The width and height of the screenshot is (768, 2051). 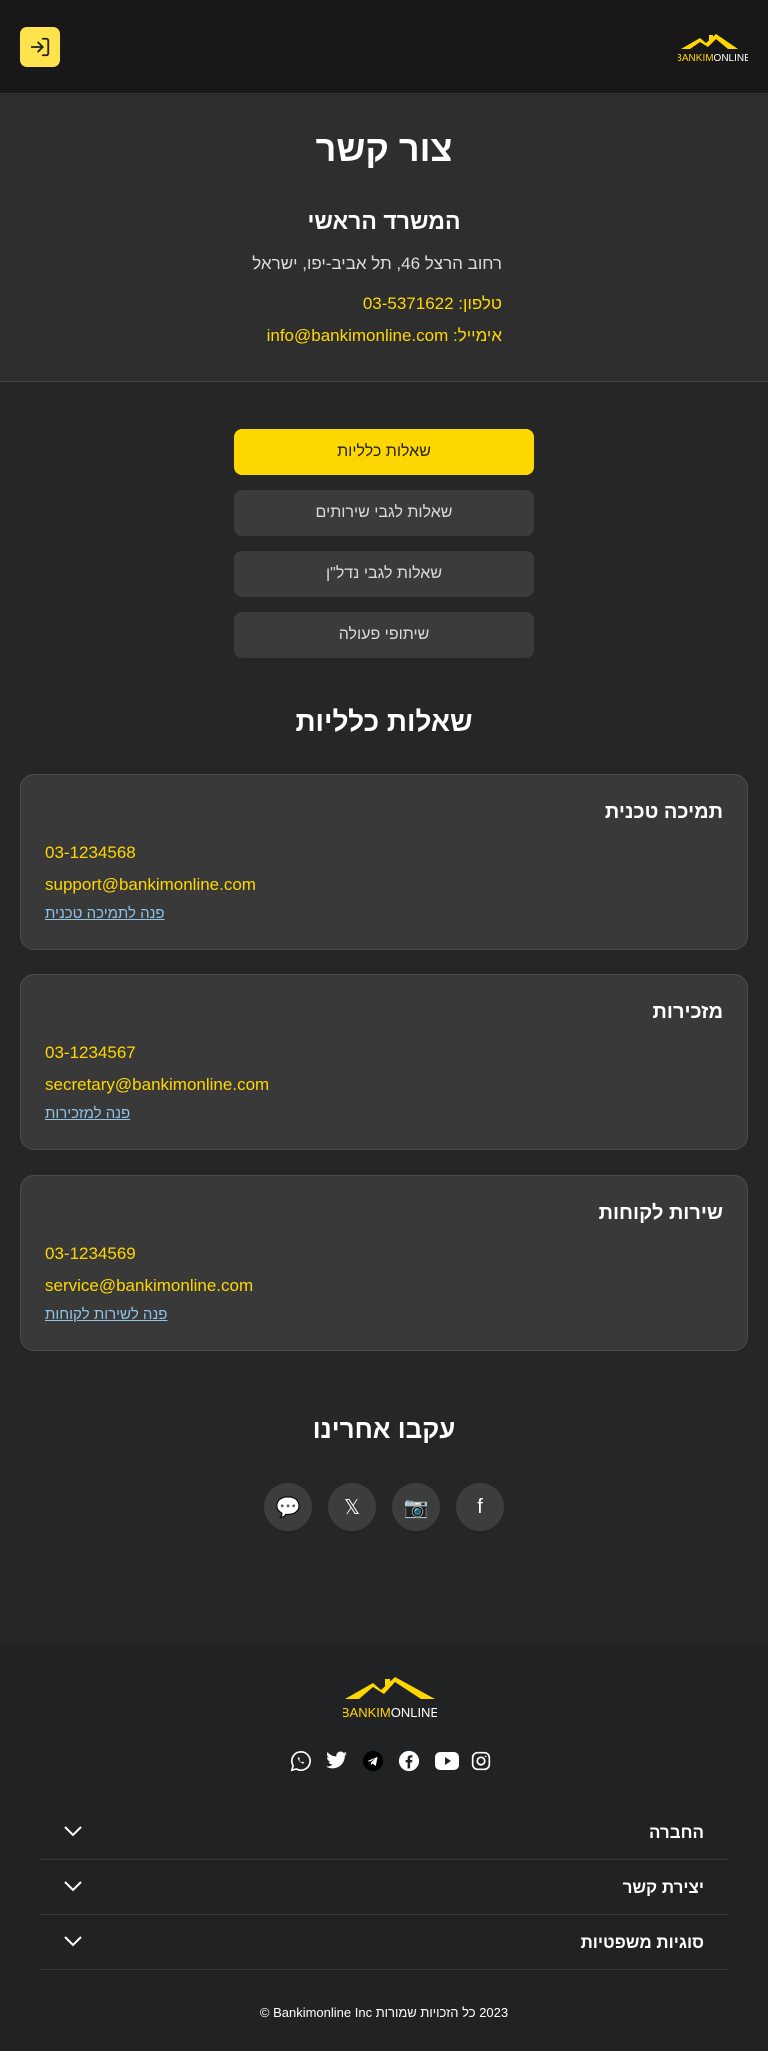 What do you see at coordinates (660, 1213) in the screenshot?
I see `card-title: שירות לקוחות` at bounding box center [660, 1213].